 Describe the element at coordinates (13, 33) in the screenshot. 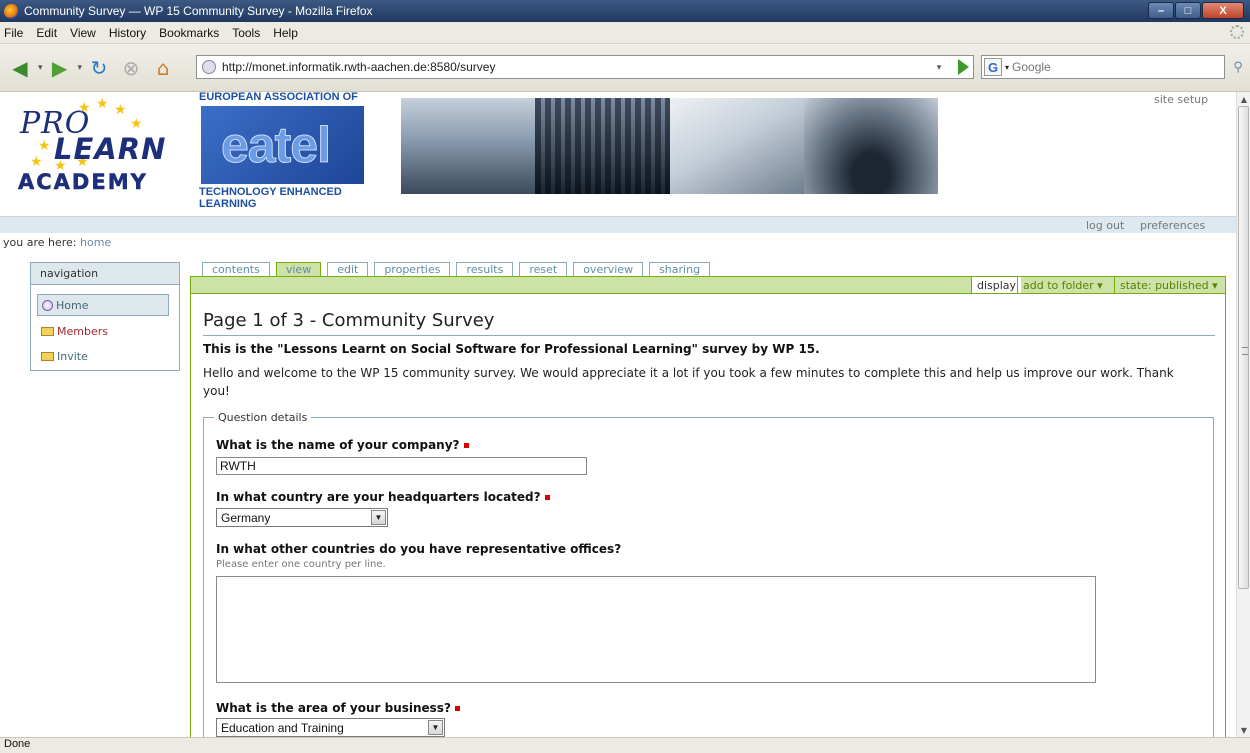

I see `menu-file: File` at that location.